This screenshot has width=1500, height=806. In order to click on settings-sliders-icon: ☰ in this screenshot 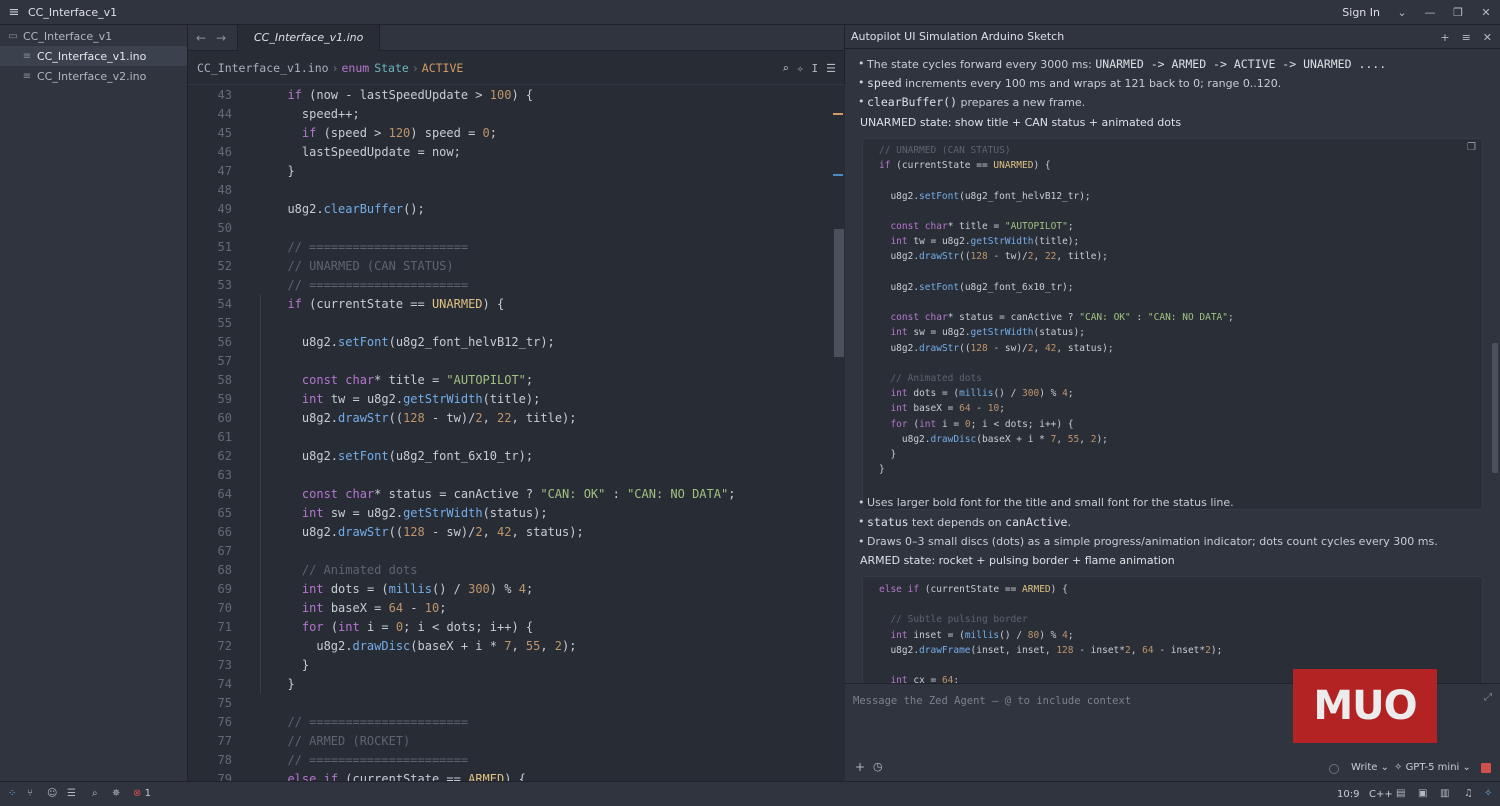, I will do `click(831, 68)`.